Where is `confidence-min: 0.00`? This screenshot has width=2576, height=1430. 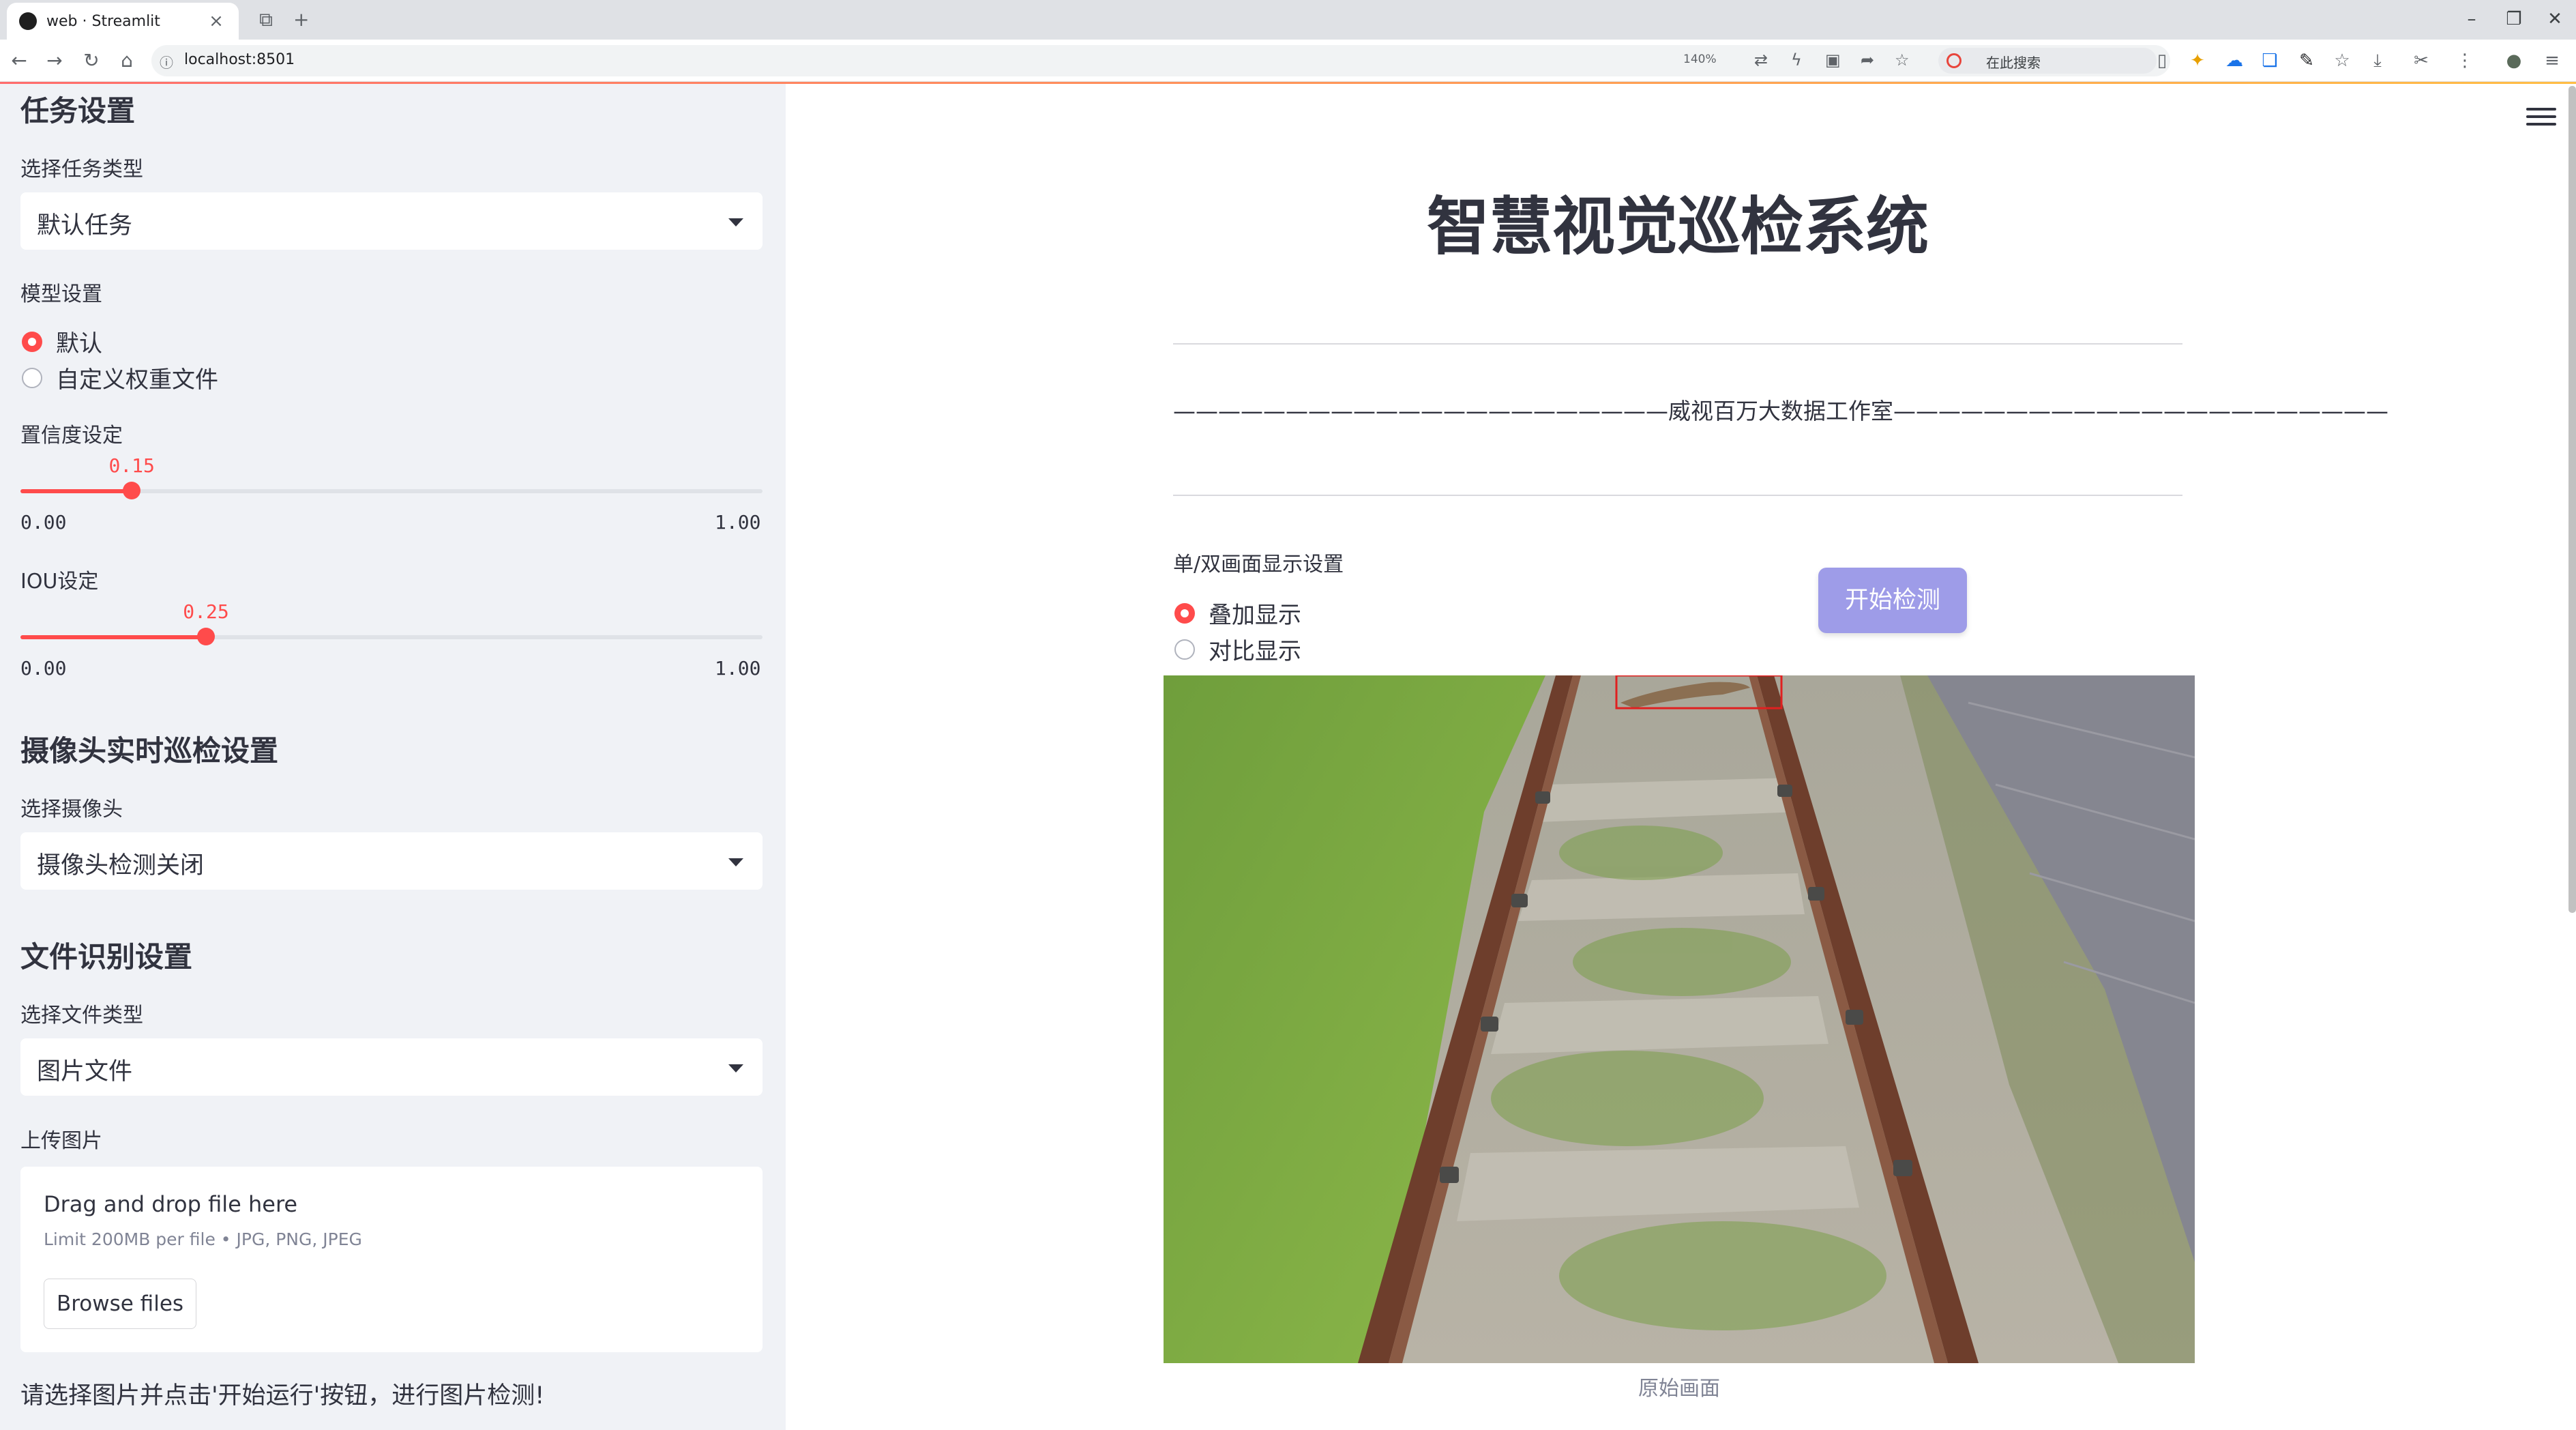 confidence-min: 0.00 is located at coordinates (43, 523).